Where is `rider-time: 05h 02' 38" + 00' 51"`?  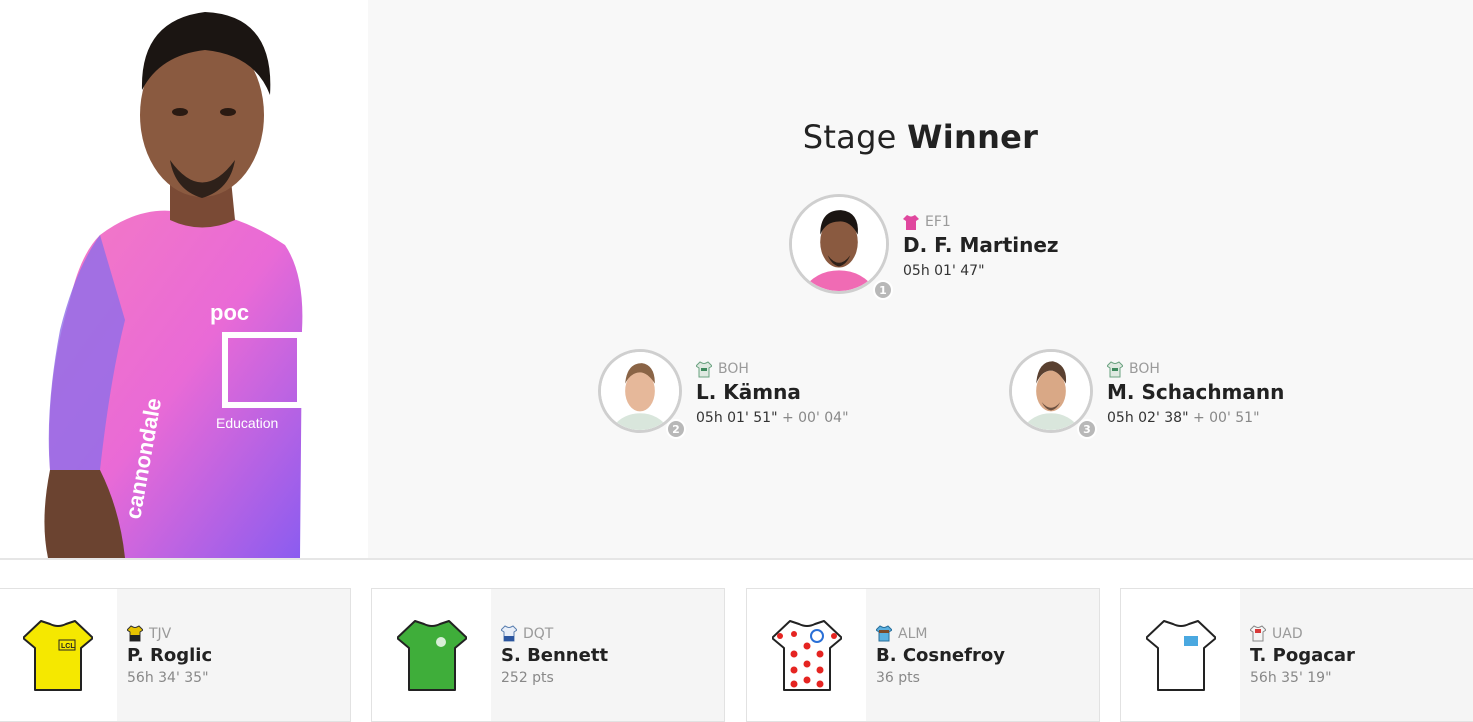
rider-time: 05h 02' 38" + 00' 51" is located at coordinates (1195, 418).